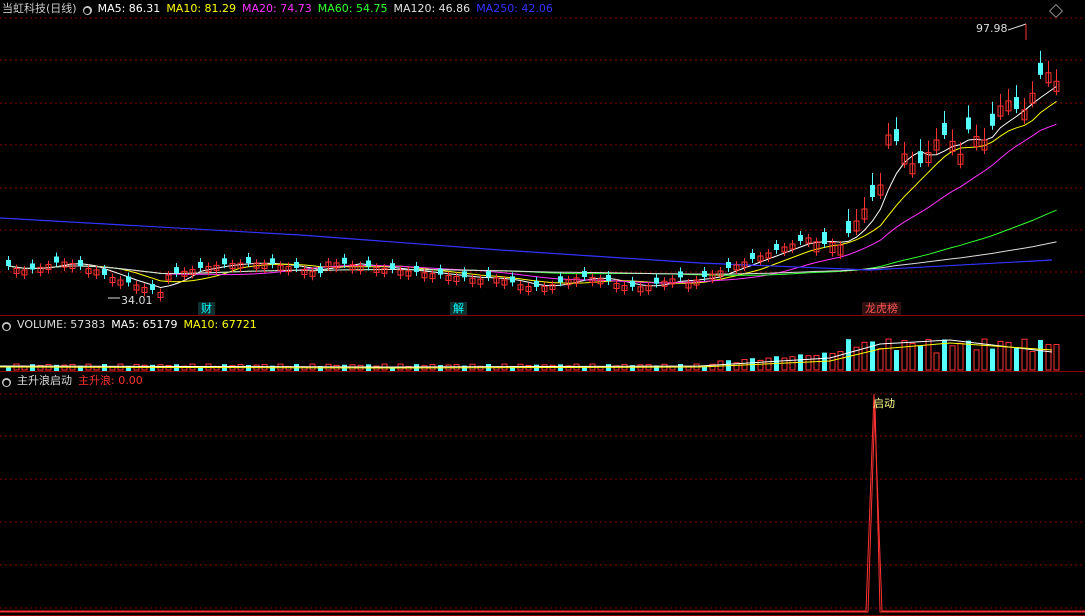 The height and width of the screenshot is (616, 1085). I want to click on tag-dragon-tiger: 龙虎榜, so click(881, 308).